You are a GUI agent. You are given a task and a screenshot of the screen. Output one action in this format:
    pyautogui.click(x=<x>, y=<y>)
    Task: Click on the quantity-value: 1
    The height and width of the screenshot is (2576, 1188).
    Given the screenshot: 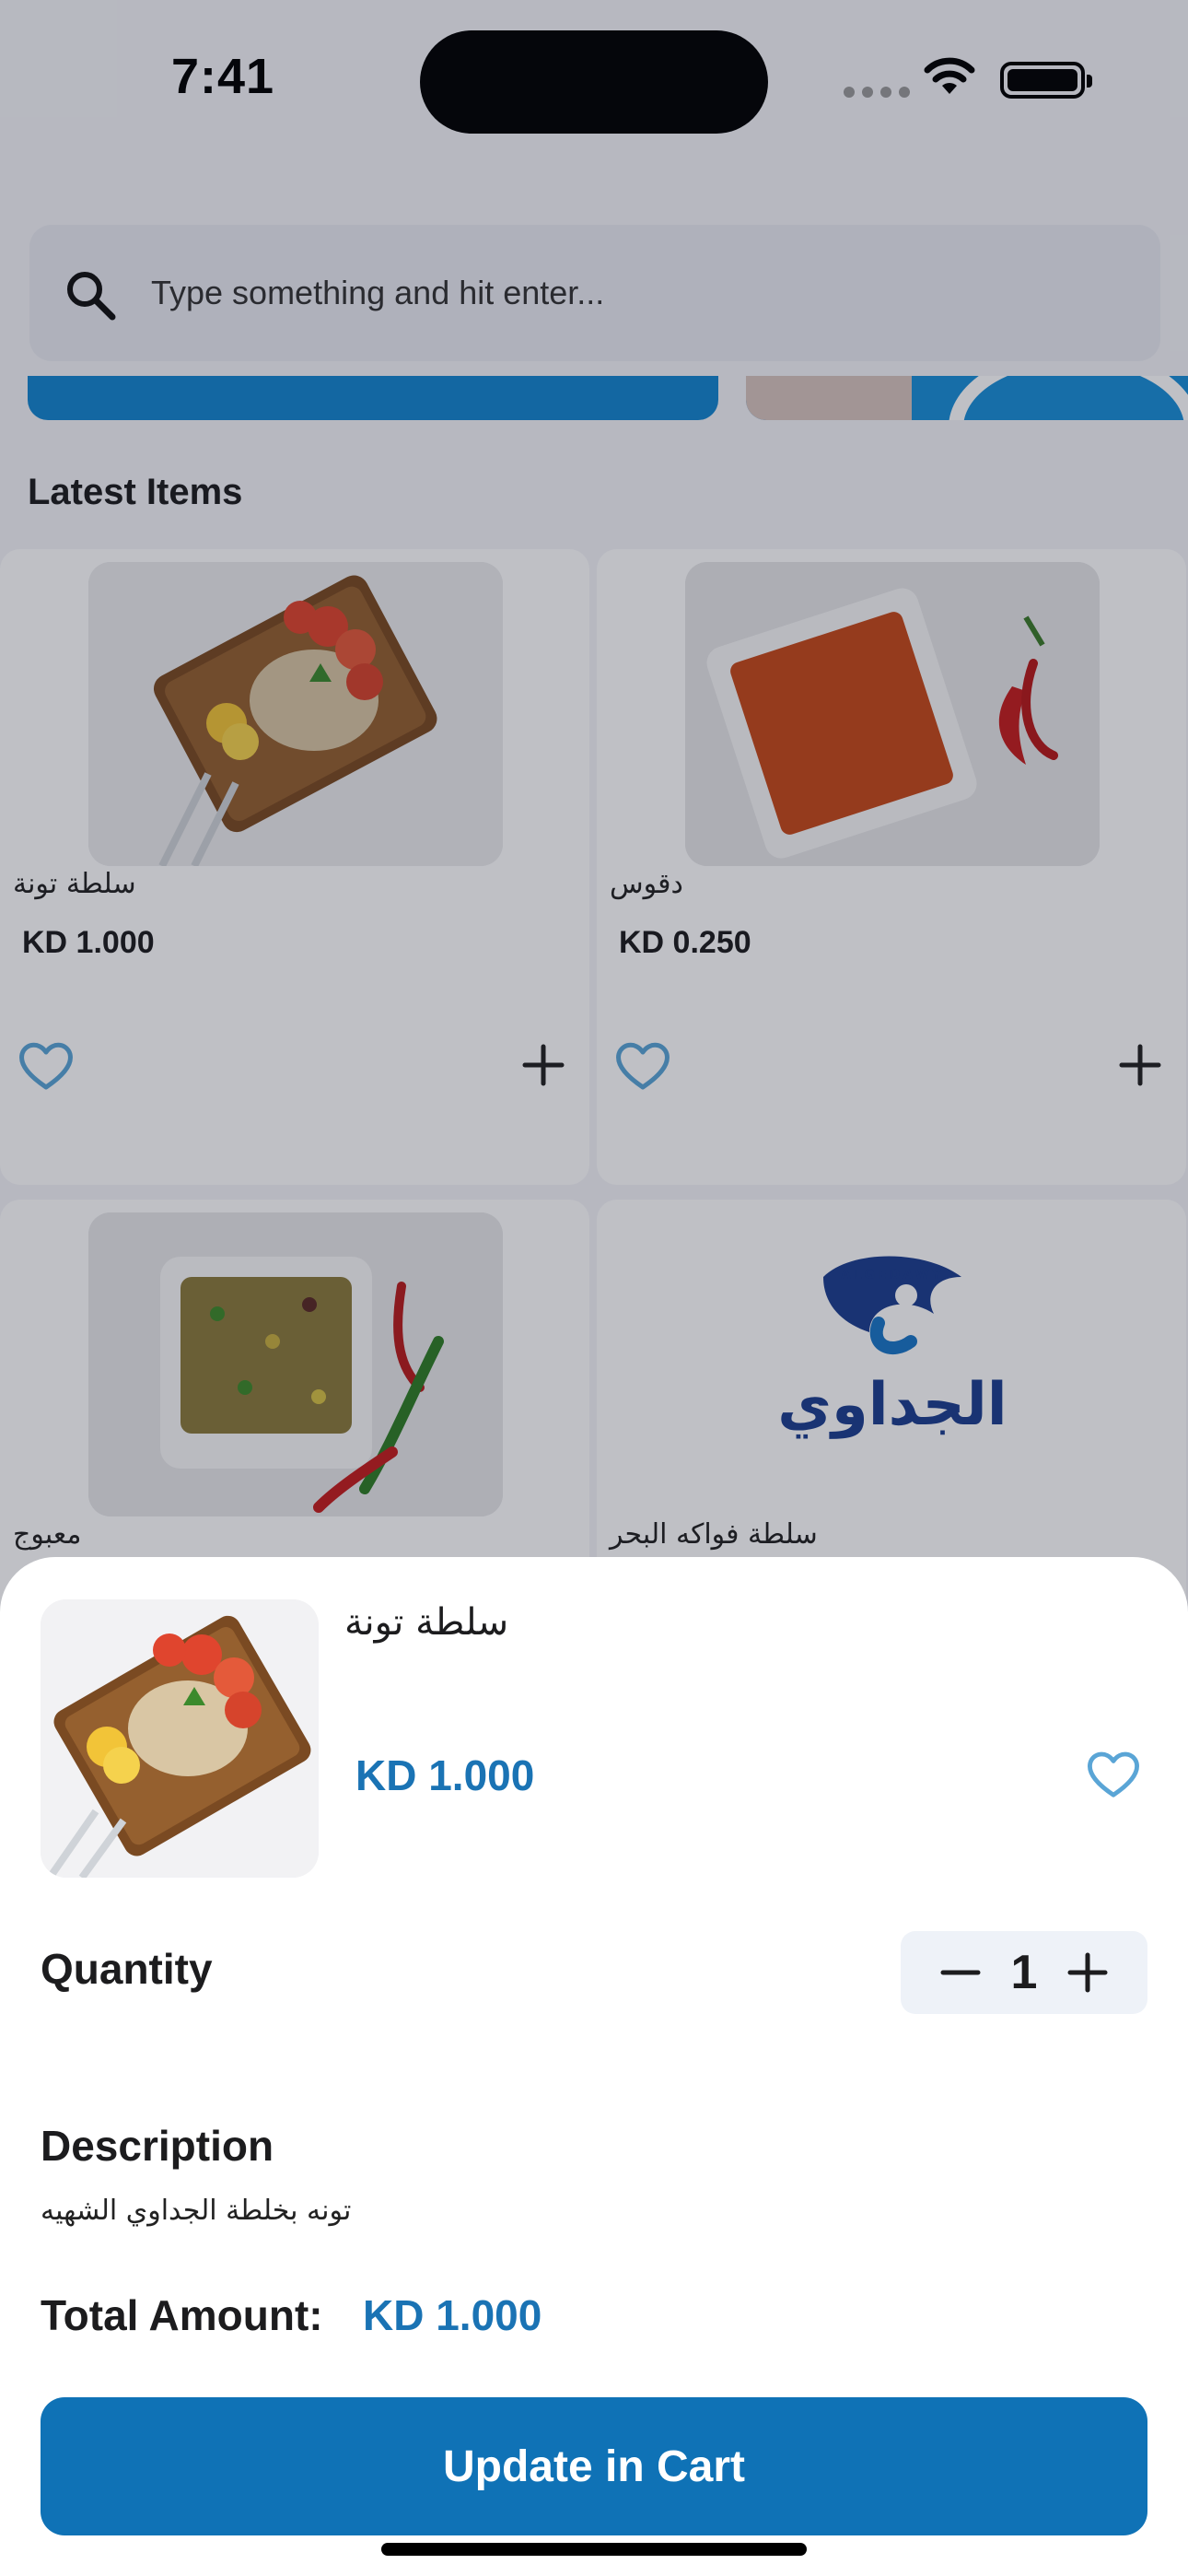 What is the action you would take?
    pyautogui.click(x=1024, y=1972)
    